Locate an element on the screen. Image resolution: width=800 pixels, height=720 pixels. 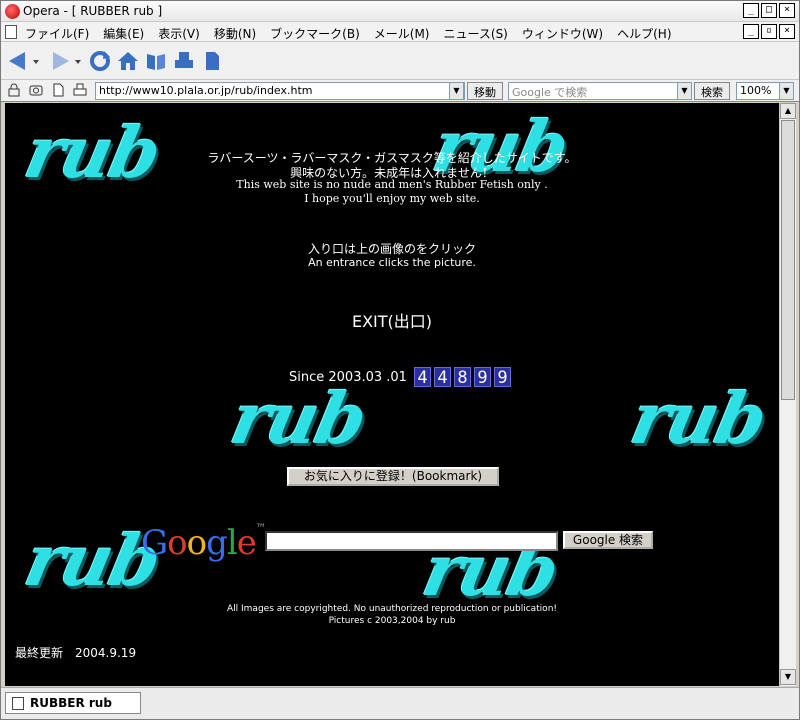
tab-label: RUBBER rub is located at coordinates (71, 703).